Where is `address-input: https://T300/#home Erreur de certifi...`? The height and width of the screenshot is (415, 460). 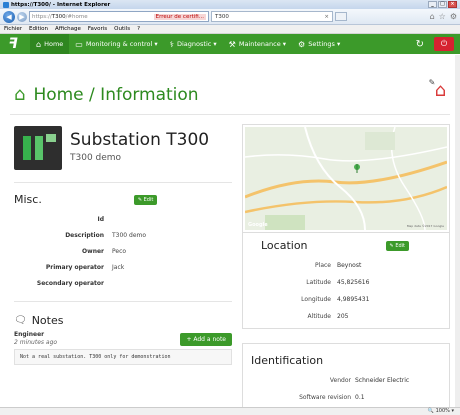
address-input: https://T300/#home Erreur de certifi... is located at coordinates (119, 16).